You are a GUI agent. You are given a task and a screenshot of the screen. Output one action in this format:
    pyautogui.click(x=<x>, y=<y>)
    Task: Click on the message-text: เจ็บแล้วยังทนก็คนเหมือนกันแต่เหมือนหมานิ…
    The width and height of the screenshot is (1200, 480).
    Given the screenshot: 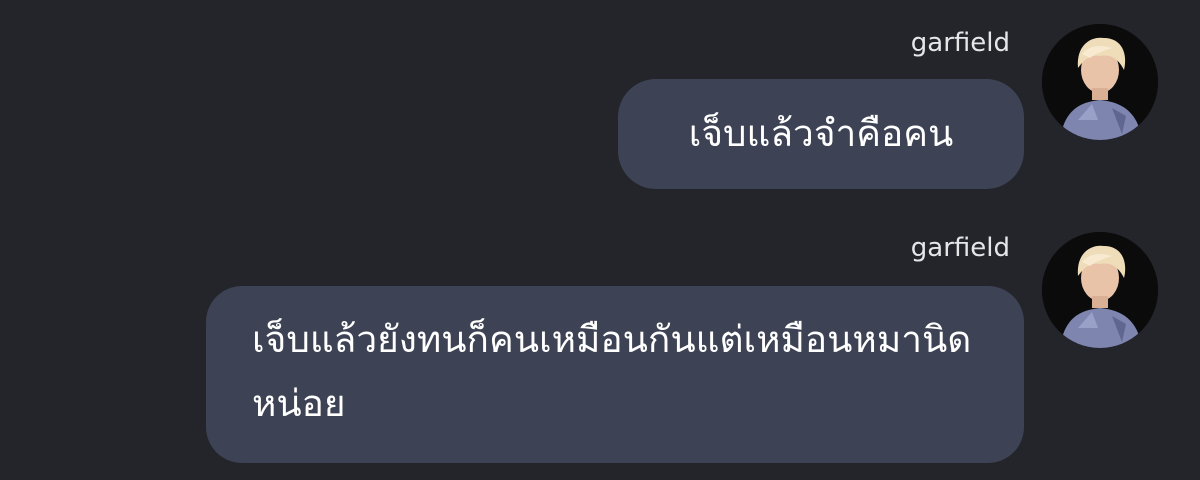 What is the action you would take?
    pyautogui.click(x=612, y=371)
    